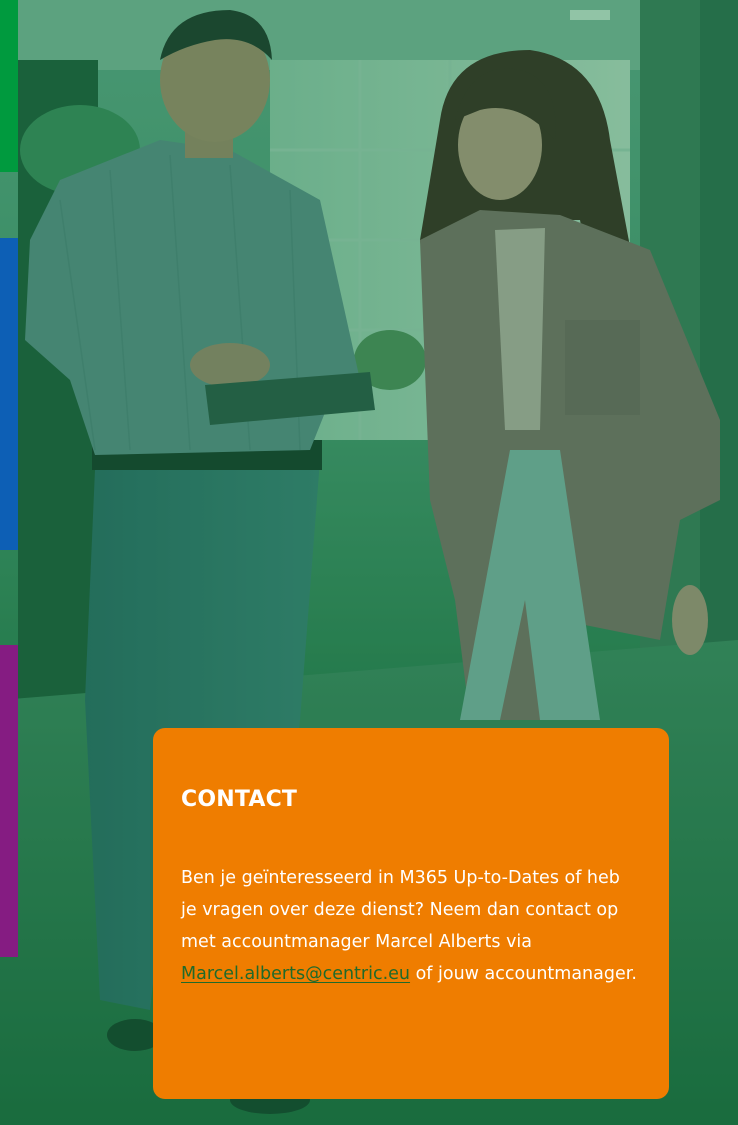 This screenshot has height=1125, width=738. Describe the element at coordinates (523, 974) in the screenshot. I see `contact-text-outro: of jouw accountmanager.` at that location.